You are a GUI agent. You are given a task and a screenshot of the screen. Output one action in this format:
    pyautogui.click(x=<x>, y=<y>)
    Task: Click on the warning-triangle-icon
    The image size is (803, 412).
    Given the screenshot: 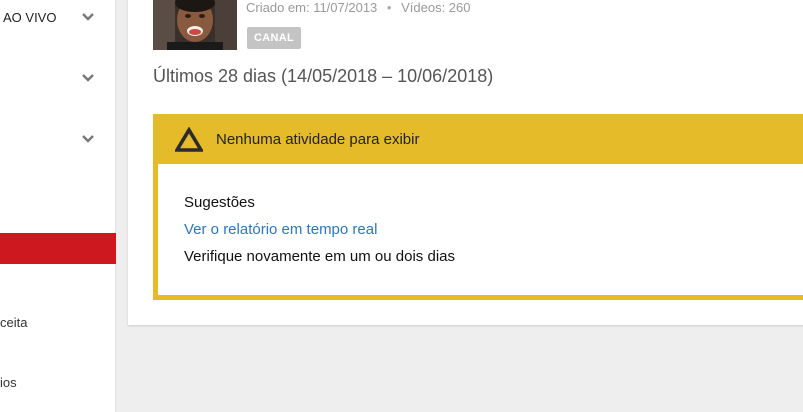 What is the action you would take?
    pyautogui.click(x=189, y=139)
    